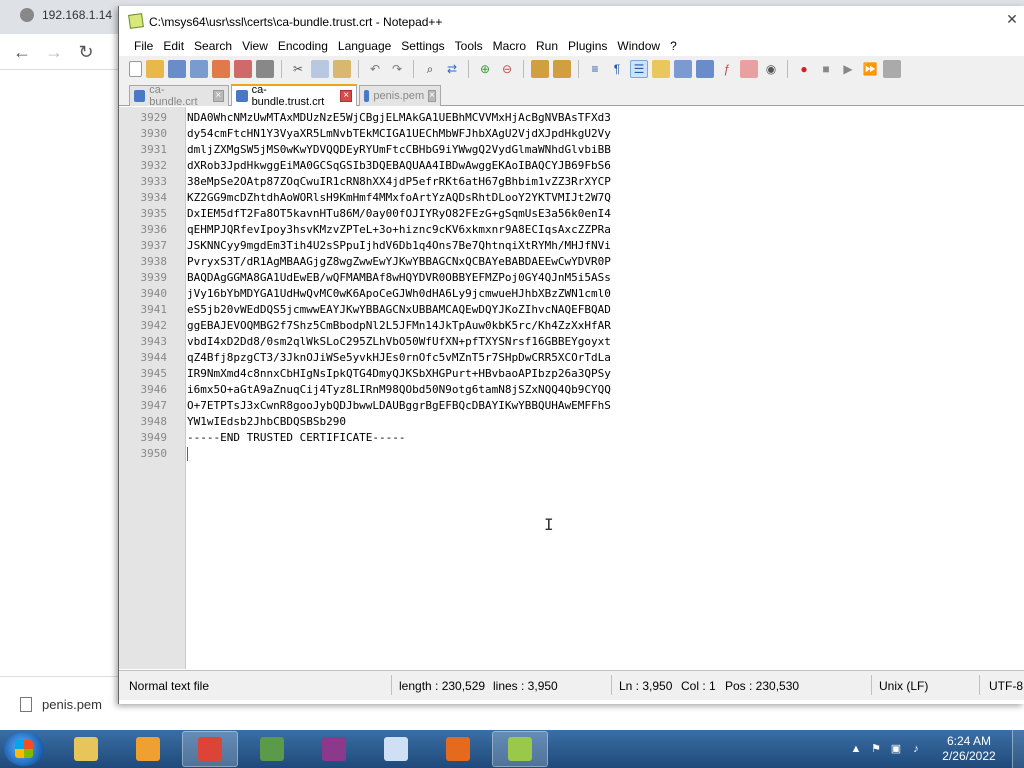 The image size is (1024, 768). Describe the element at coordinates (86, 749) in the screenshot. I see `taskbar-windows-explorer-button` at that location.